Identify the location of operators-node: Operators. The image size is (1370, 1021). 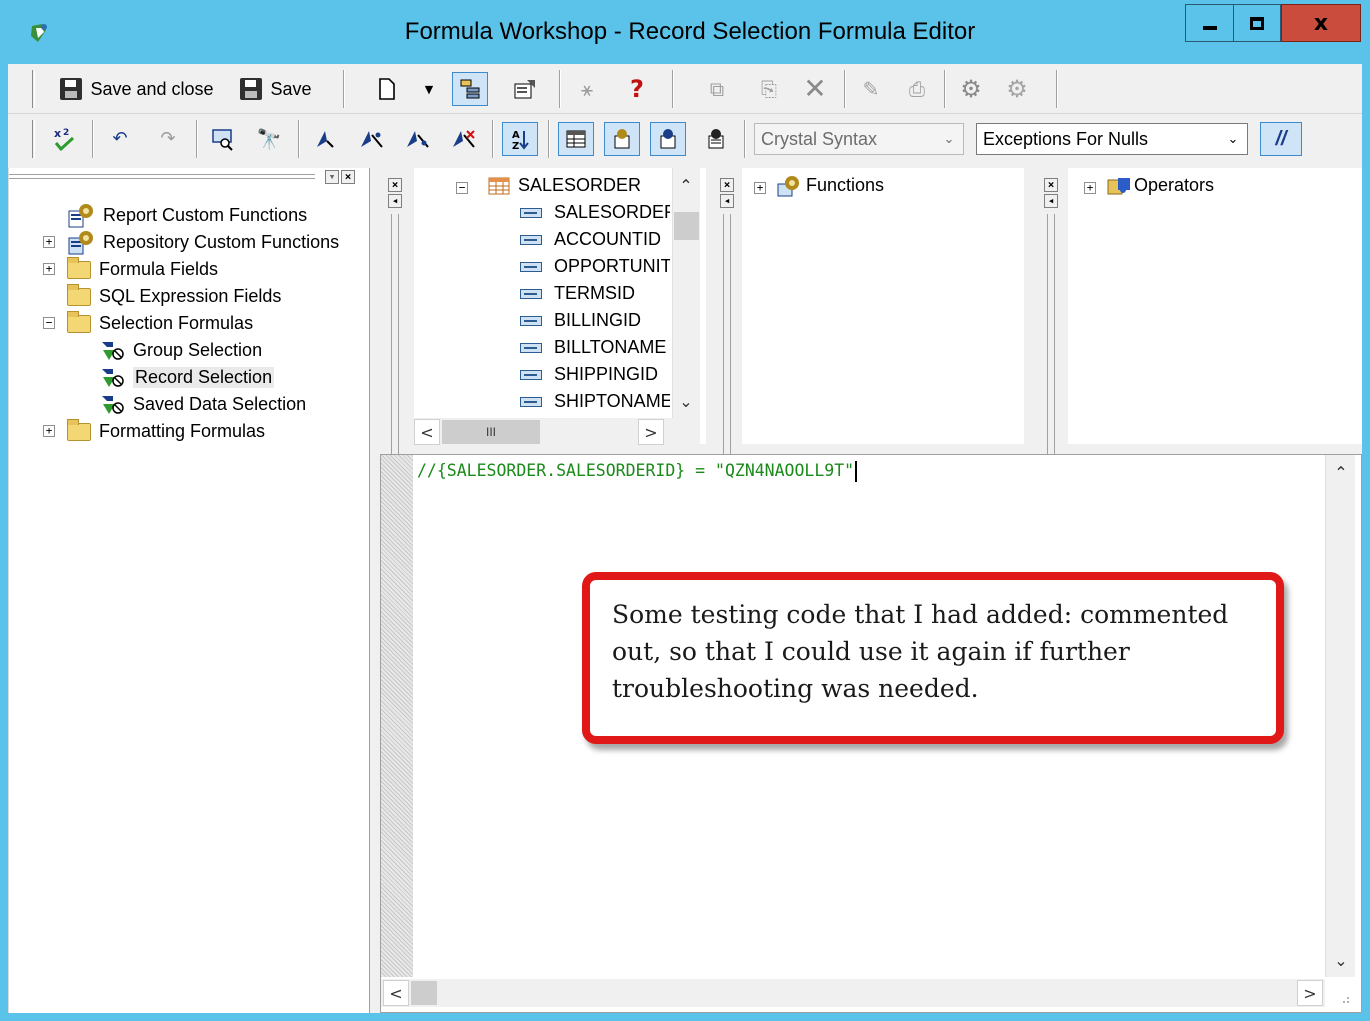
(1174, 185).